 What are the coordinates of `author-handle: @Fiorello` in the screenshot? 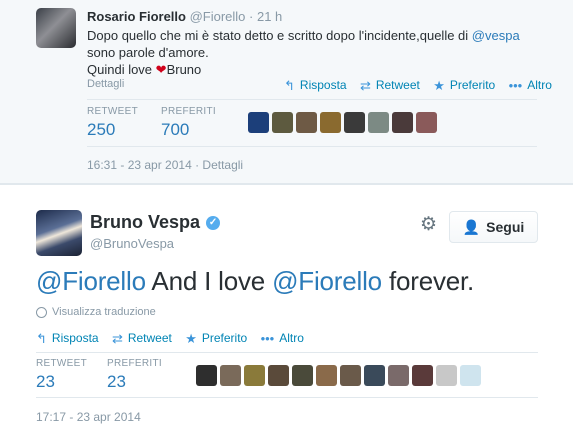 It's located at (218, 16).